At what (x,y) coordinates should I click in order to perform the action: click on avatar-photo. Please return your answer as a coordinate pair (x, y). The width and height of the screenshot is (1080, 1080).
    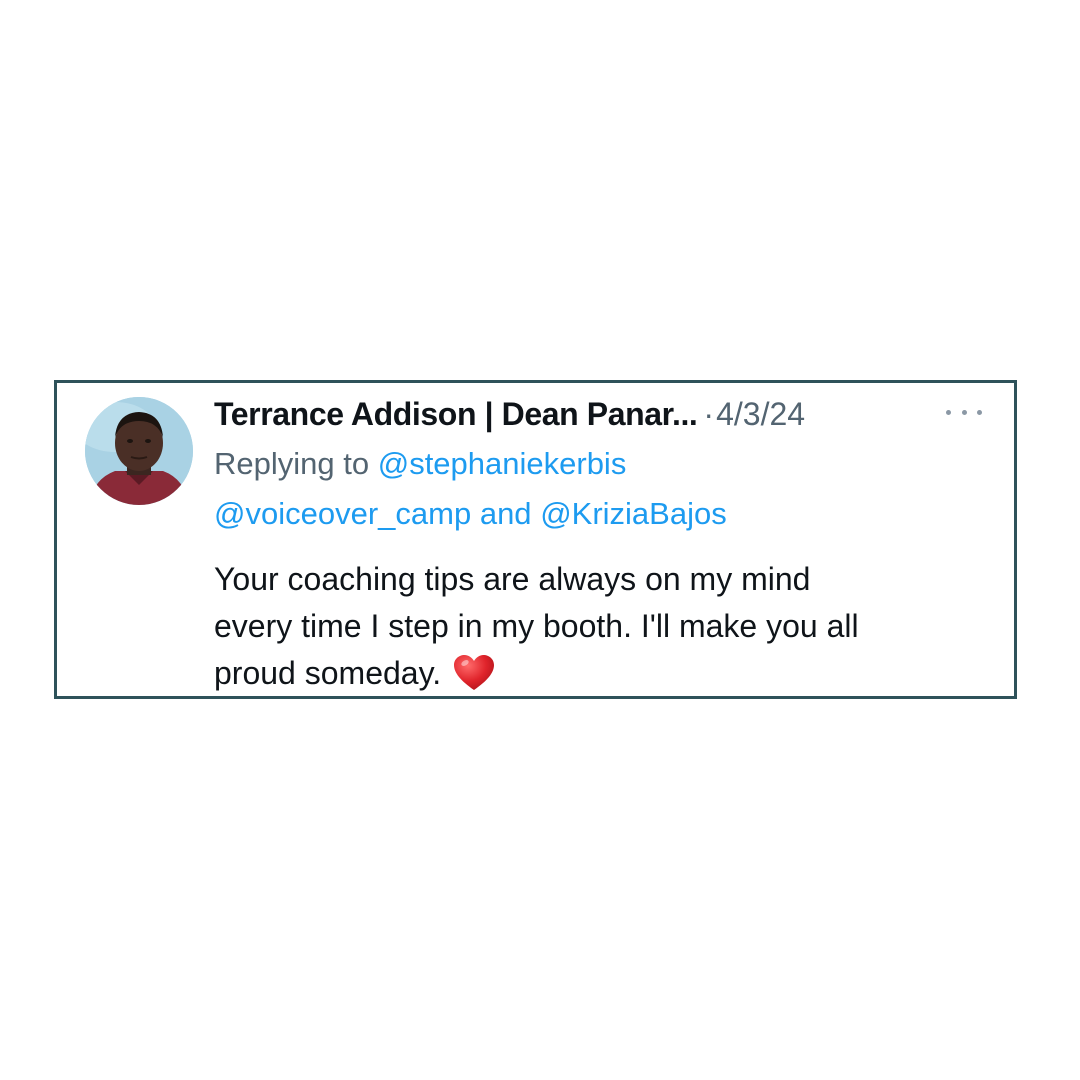
    Looking at the image, I should click on (139, 451).